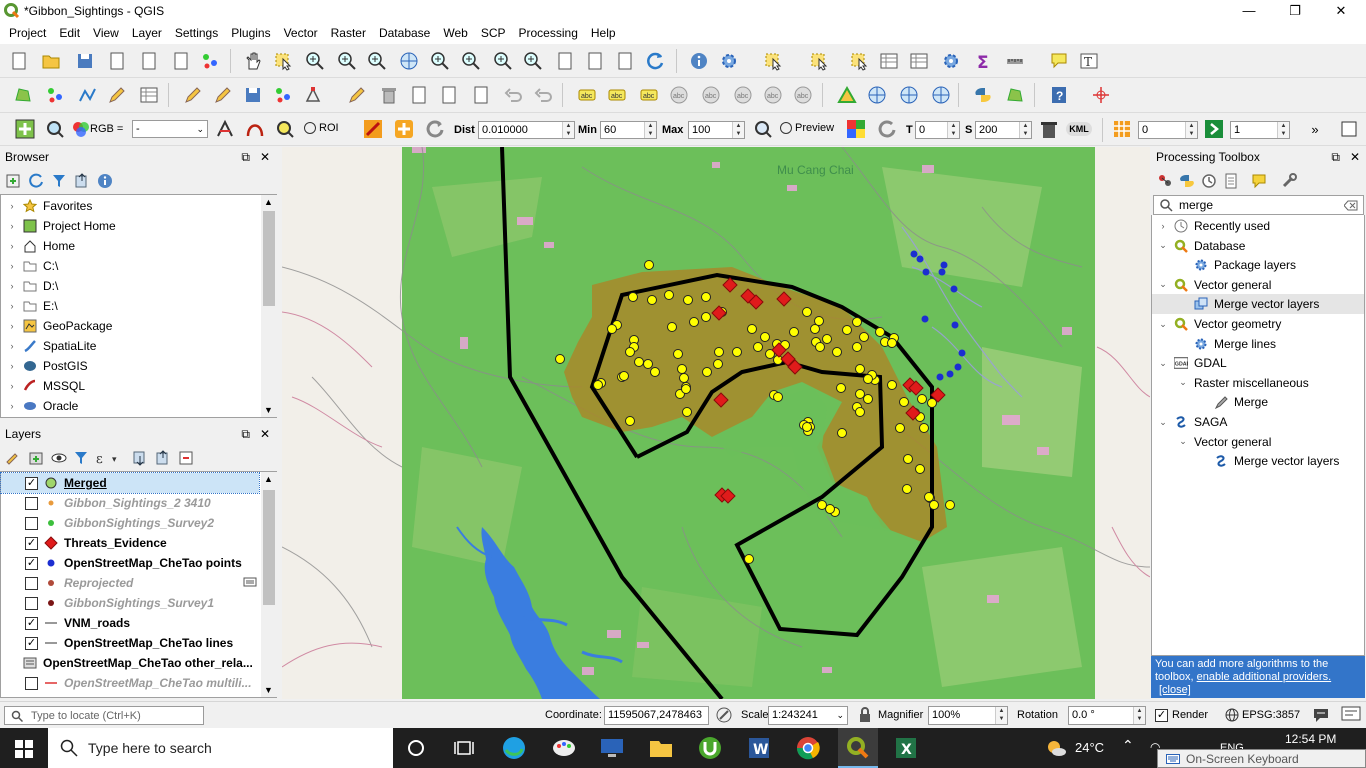  Describe the element at coordinates (149, 61) in the screenshot. I see `layout-manager-icon` at that location.